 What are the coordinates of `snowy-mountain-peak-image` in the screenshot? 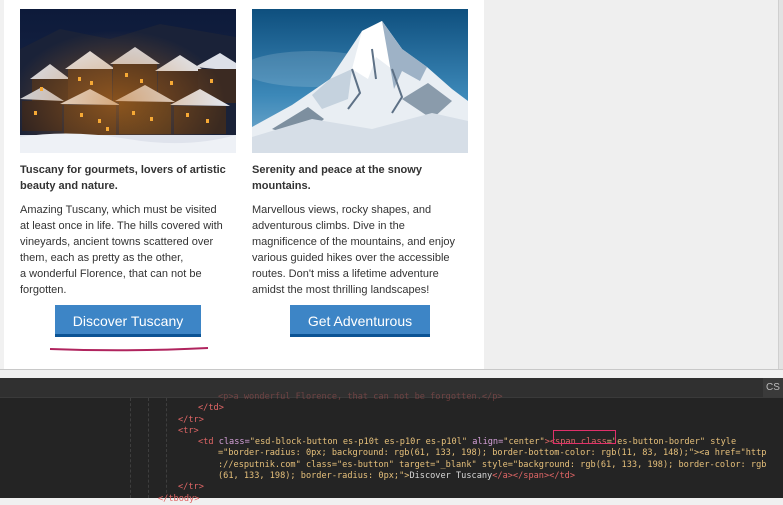 It's located at (360, 81).